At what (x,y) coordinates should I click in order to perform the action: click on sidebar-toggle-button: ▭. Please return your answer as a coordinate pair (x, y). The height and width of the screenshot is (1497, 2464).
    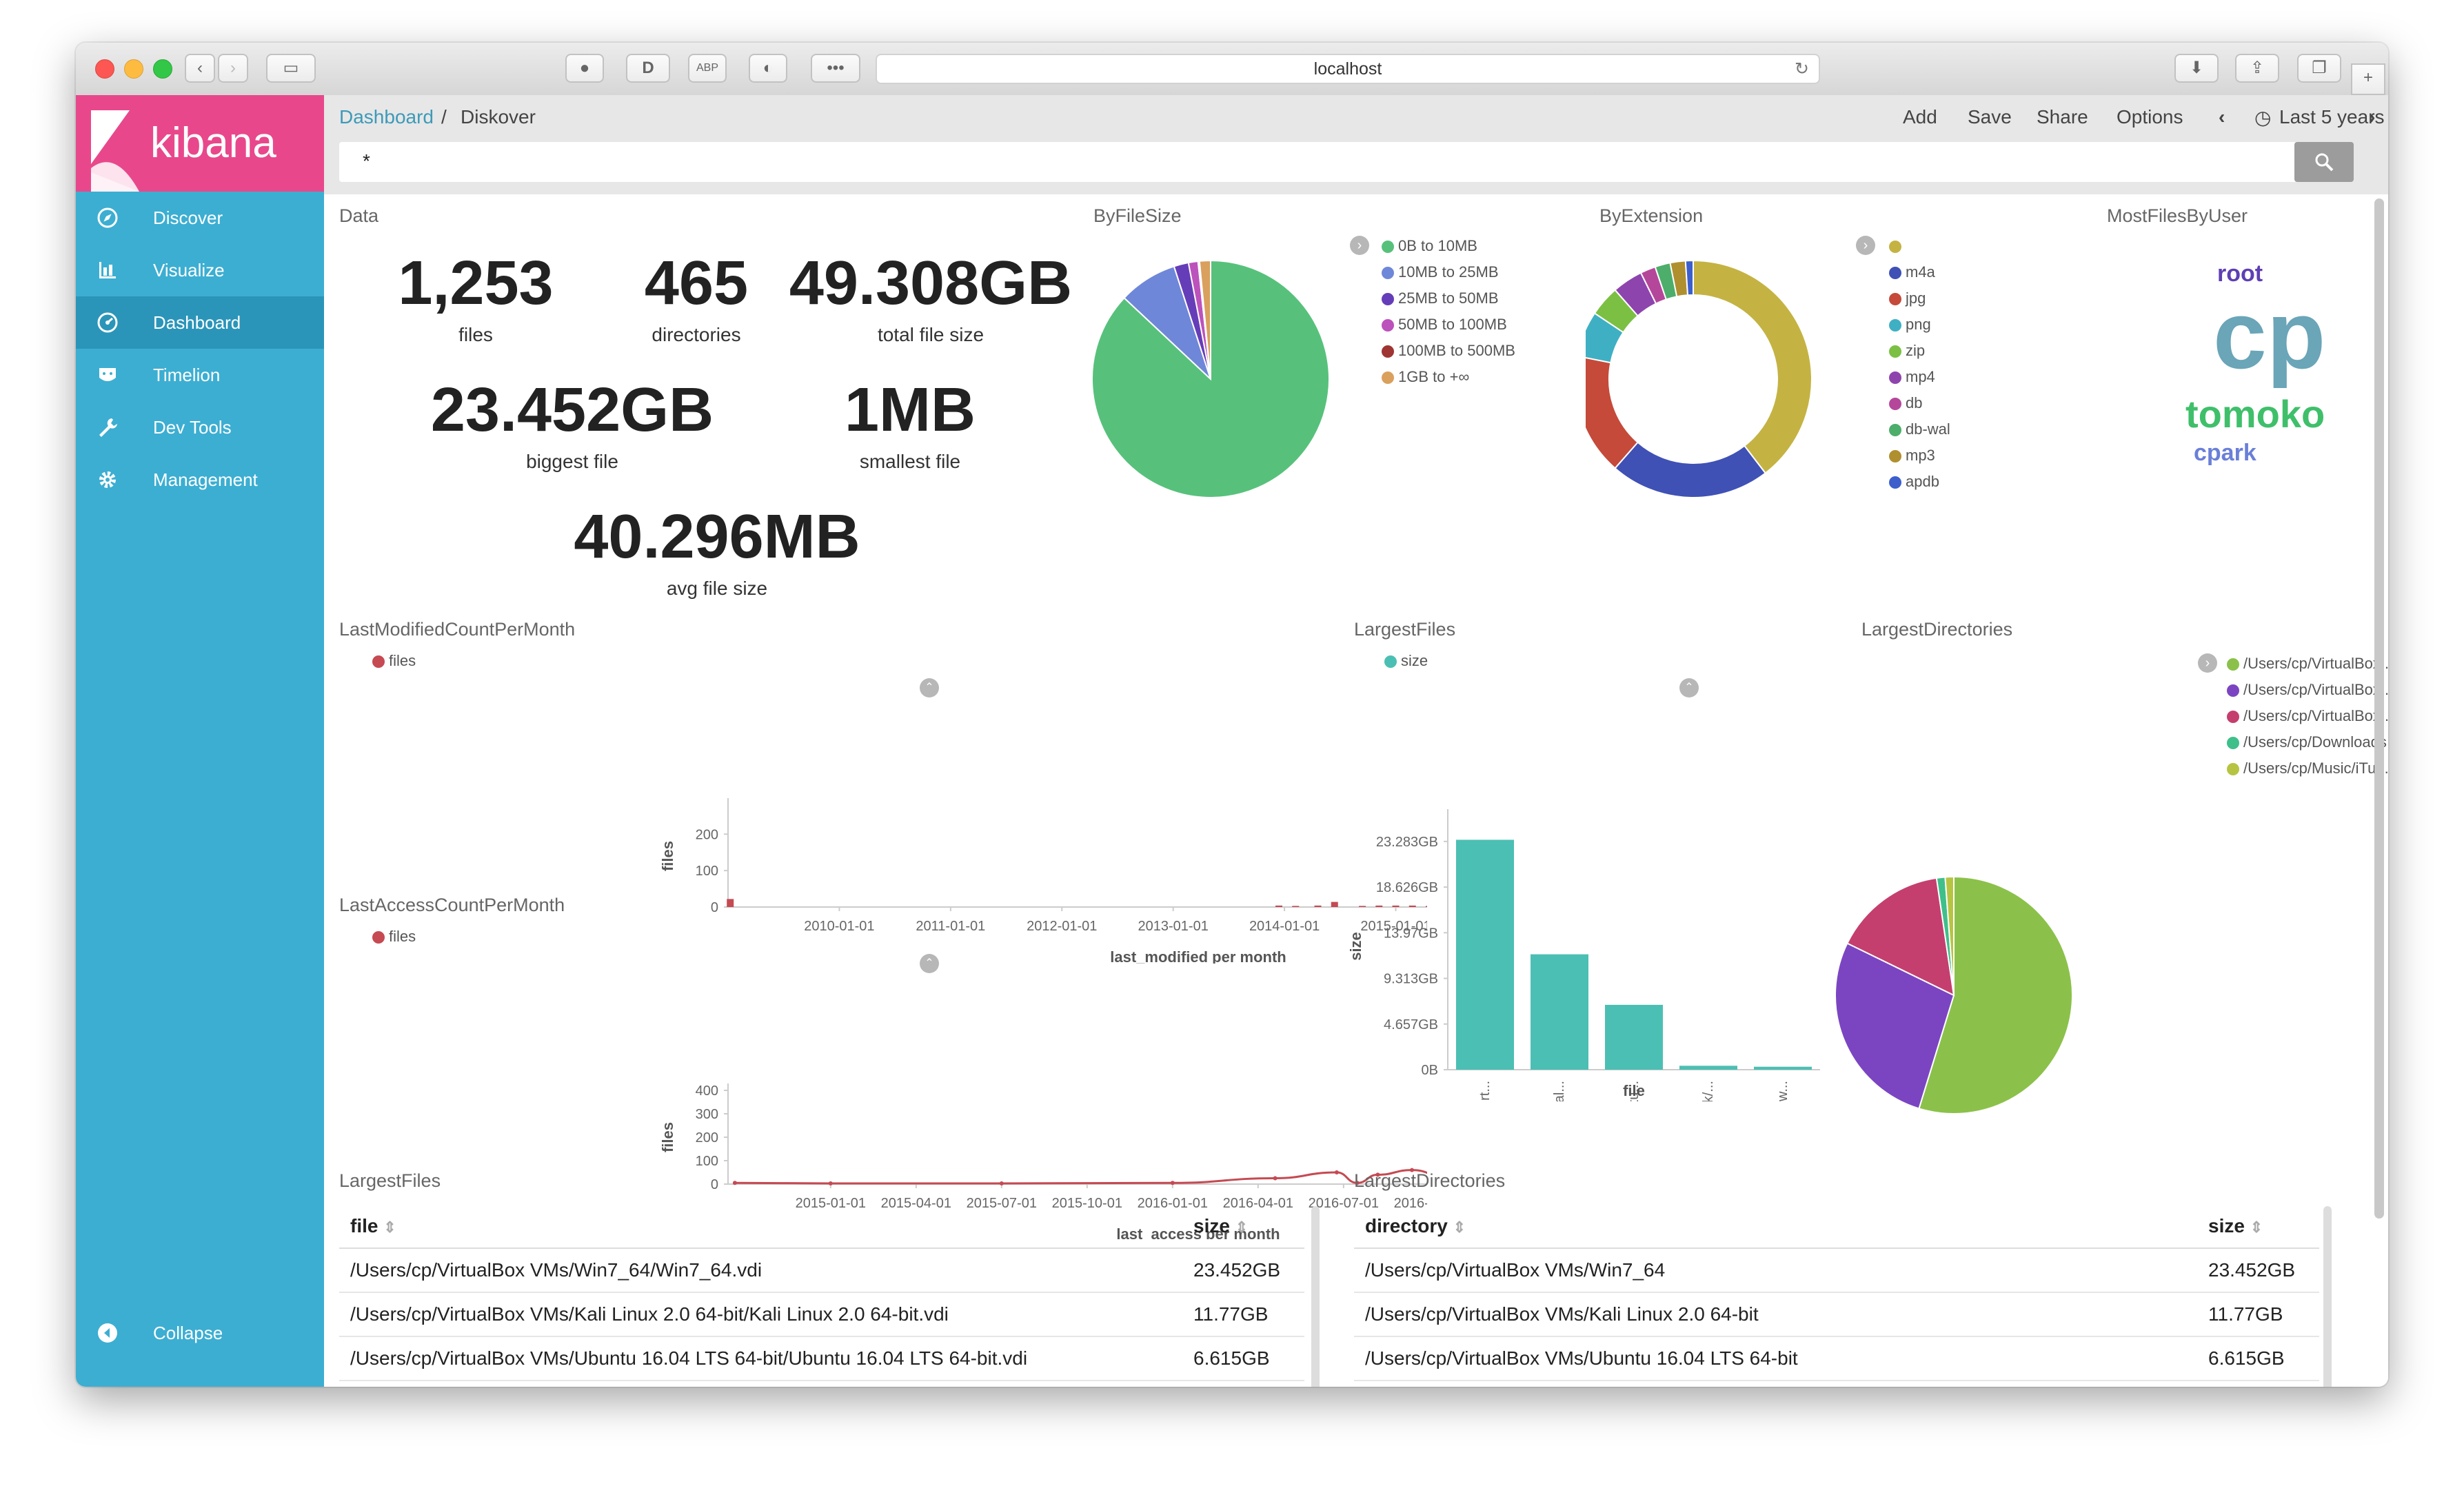
    Looking at the image, I should click on (291, 68).